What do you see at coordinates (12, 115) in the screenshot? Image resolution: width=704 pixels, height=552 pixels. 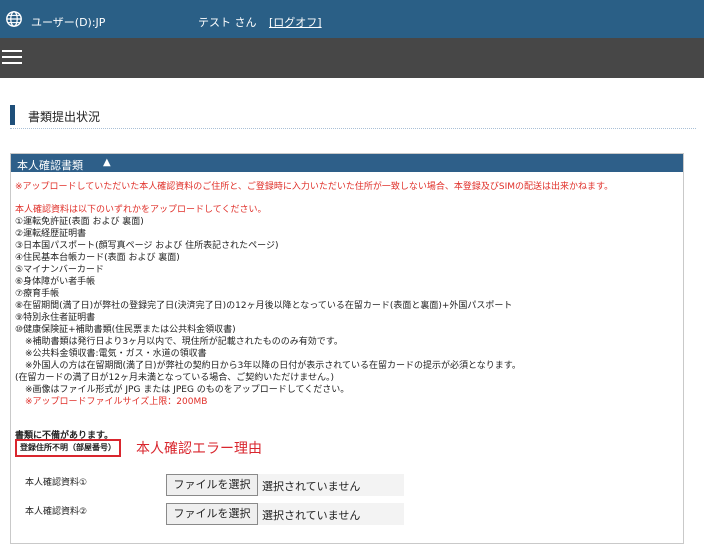 I see `title-accent-bar` at bounding box center [12, 115].